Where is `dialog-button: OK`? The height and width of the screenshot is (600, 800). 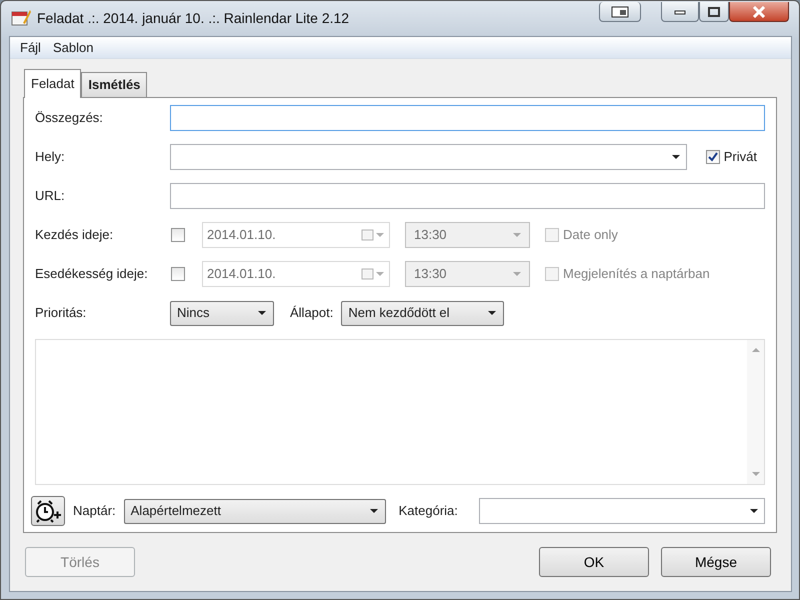 dialog-button: OK is located at coordinates (594, 562).